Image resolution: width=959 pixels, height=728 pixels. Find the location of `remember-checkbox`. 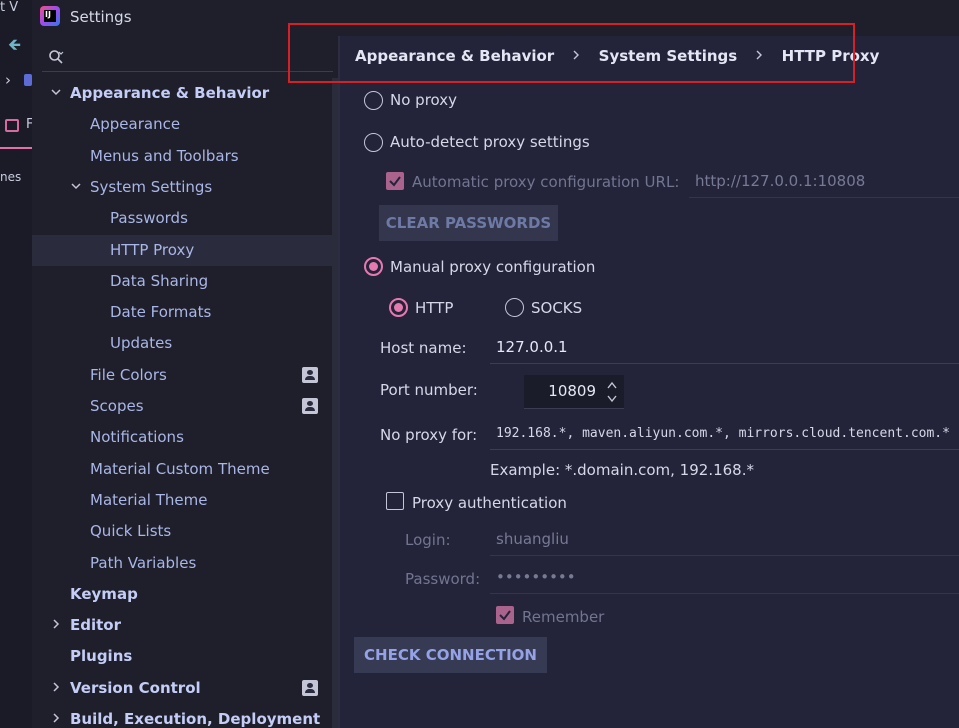

remember-checkbox is located at coordinates (505, 615).